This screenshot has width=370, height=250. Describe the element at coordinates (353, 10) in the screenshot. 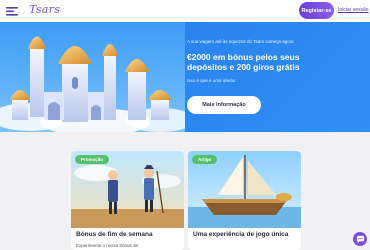

I see `login-link: Iniciar sessão` at that location.